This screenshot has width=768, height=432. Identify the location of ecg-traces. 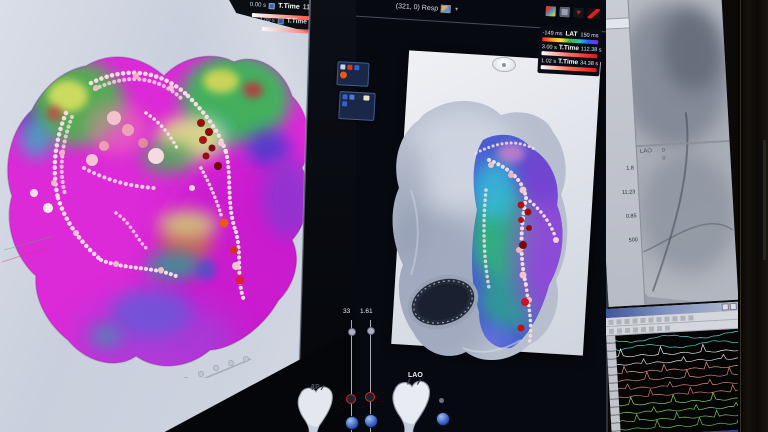
(680, 380).